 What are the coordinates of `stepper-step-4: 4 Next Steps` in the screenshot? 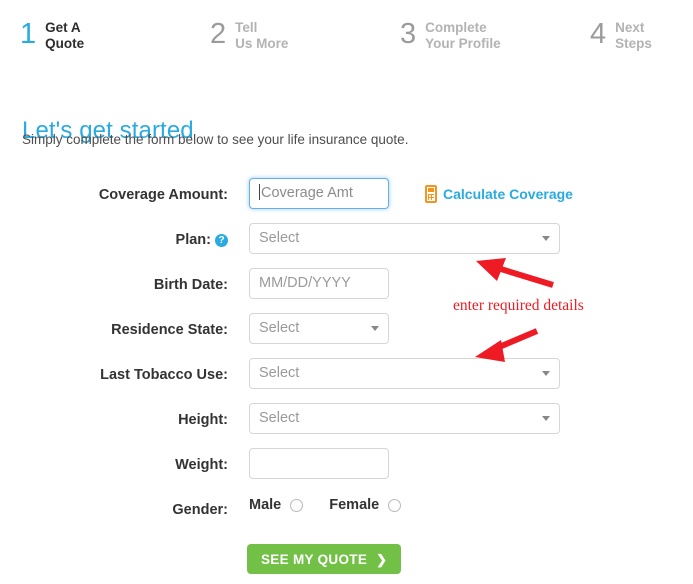 It's located at (641, 47).